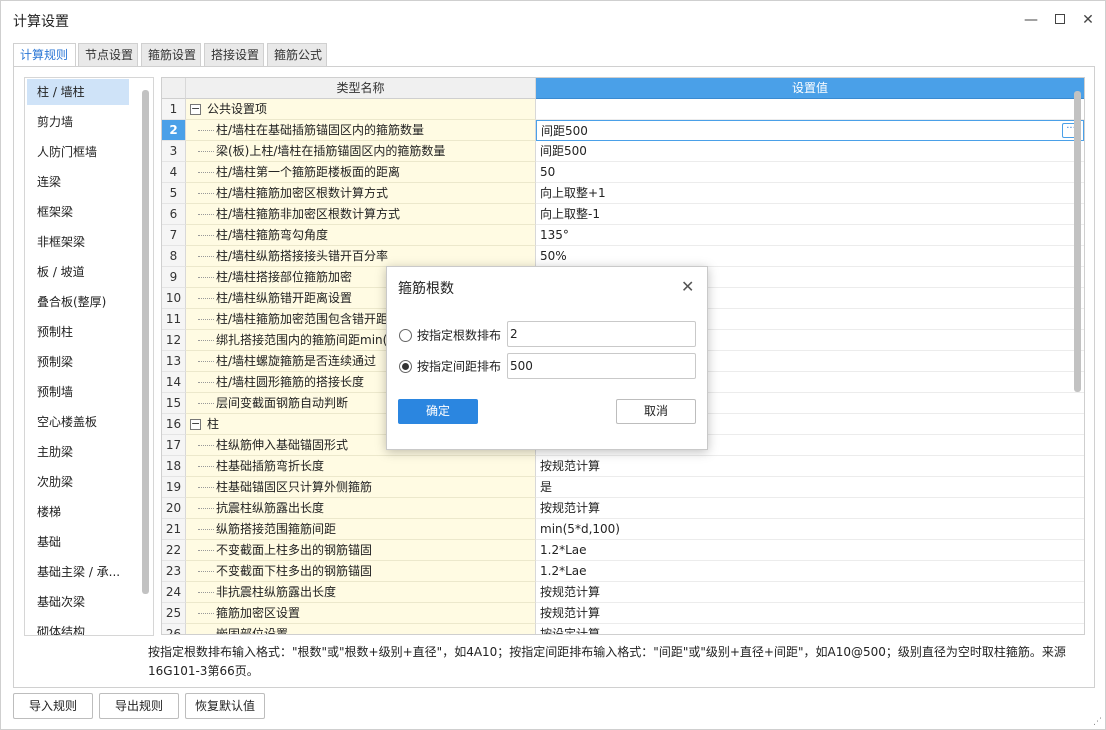  I want to click on type-name-cell: 柱/墙柱箍筋加密区根数计算方式, so click(361, 193).